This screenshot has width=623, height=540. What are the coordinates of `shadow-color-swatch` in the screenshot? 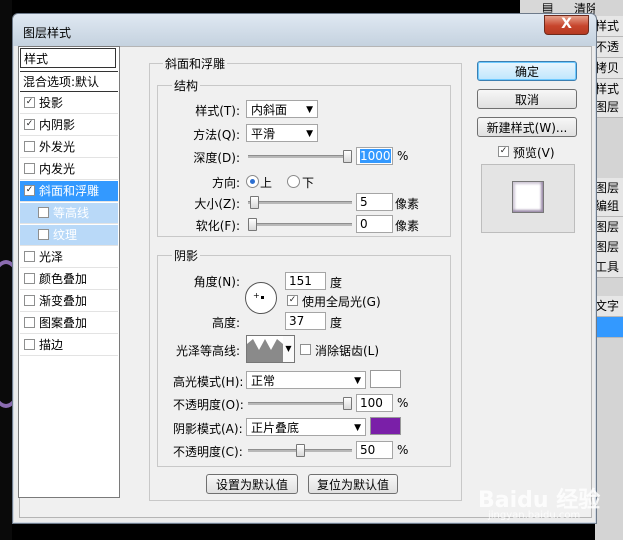 It's located at (385, 426).